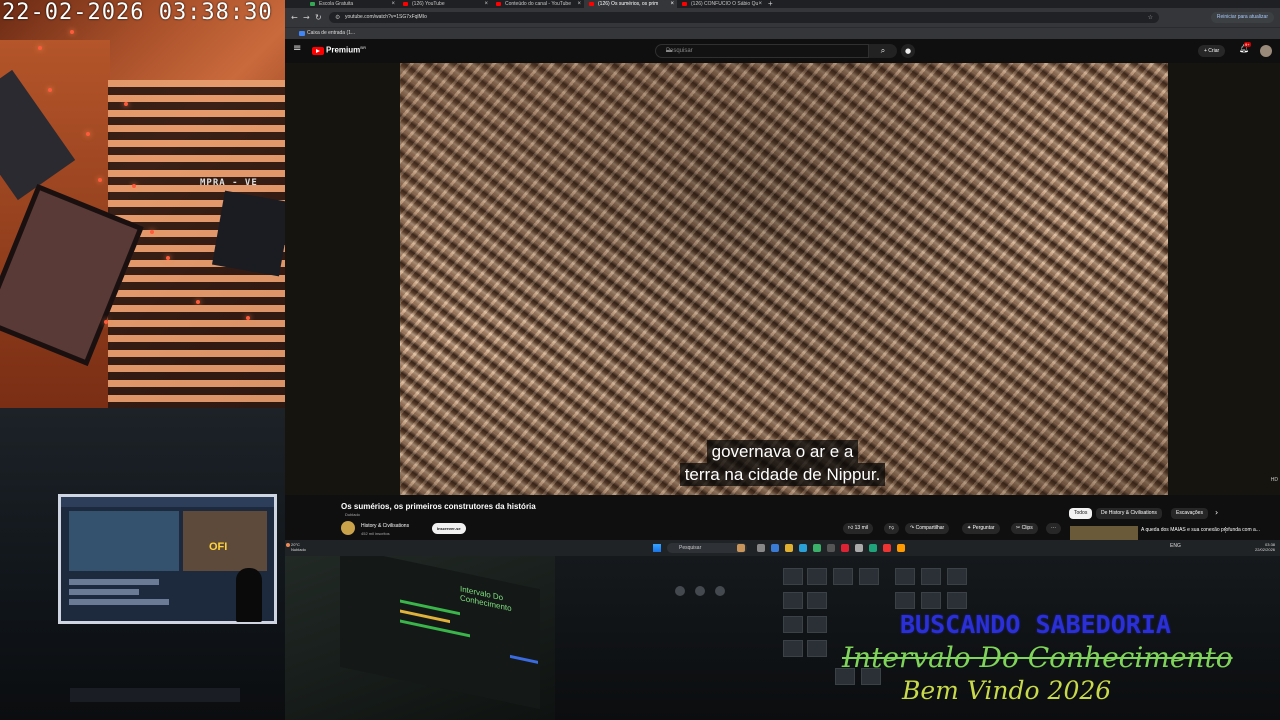 This screenshot has width=1280, height=720. Describe the element at coordinates (218, 547) in the screenshot. I see `room-monitor-badge: OFI` at that location.